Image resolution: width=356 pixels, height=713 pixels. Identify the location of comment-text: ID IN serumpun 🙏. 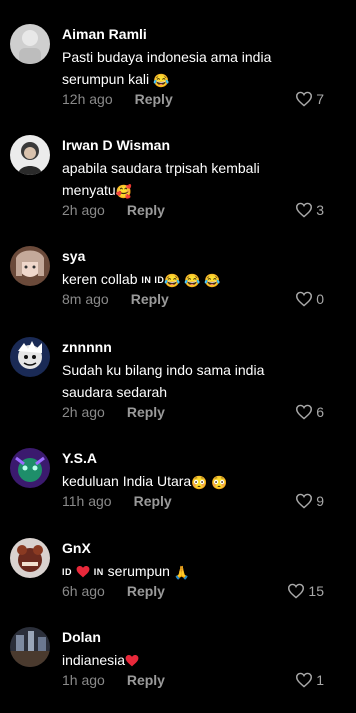
(177, 571).